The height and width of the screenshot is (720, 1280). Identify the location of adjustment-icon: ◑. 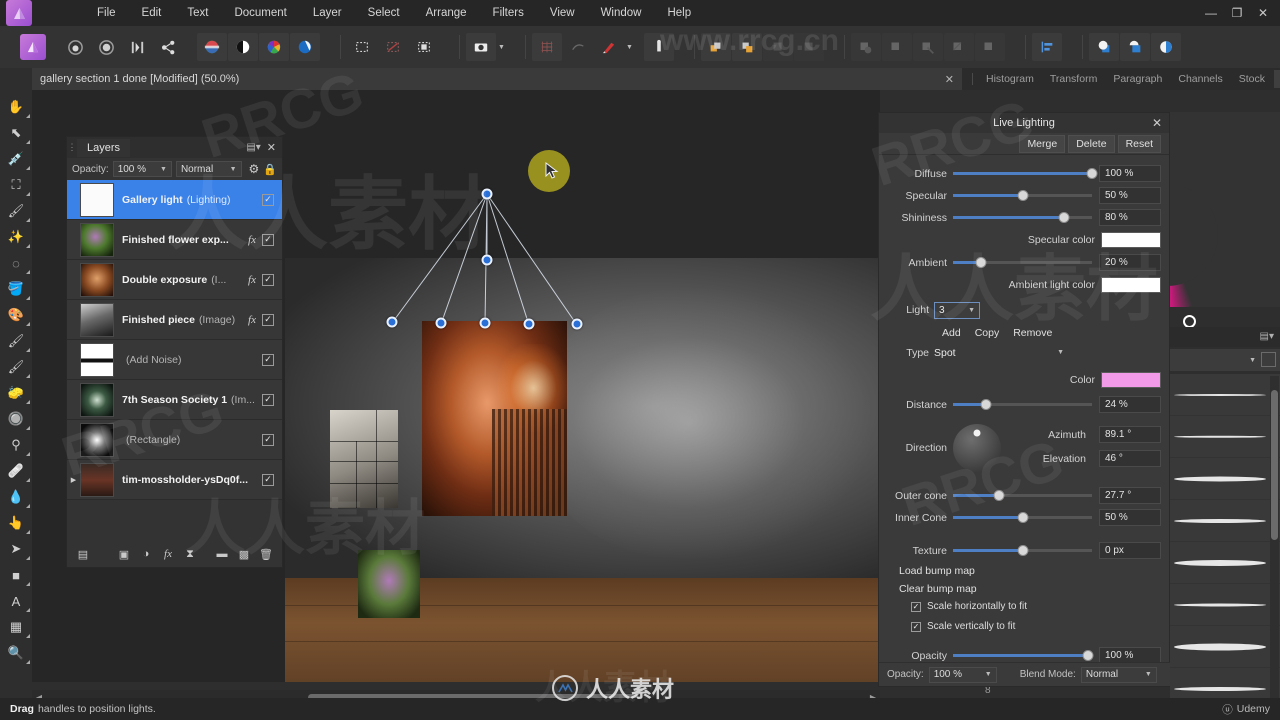
(146, 554).